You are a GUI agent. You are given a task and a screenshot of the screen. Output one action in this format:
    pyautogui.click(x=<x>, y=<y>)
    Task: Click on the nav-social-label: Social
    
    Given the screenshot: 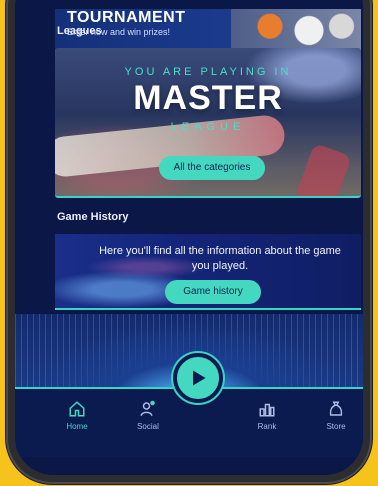 What is the action you would take?
    pyautogui.click(x=148, y=426)
    